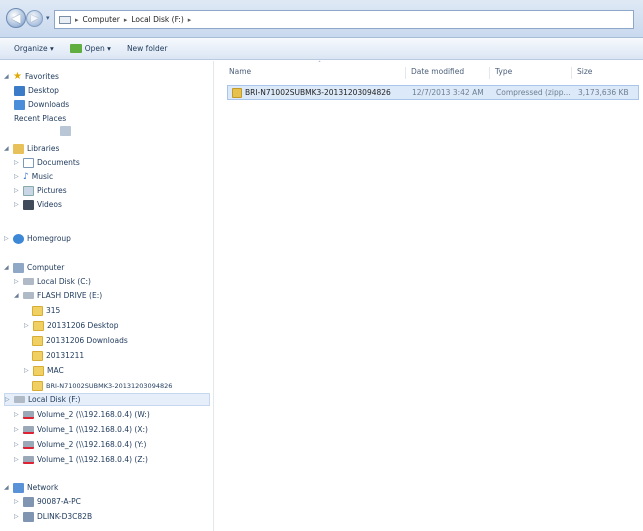 This screenshot has height=531, width=643. Describe the element at coordinates (58, 162) in the screenshot. I see `tree-label: Documents` at that location.